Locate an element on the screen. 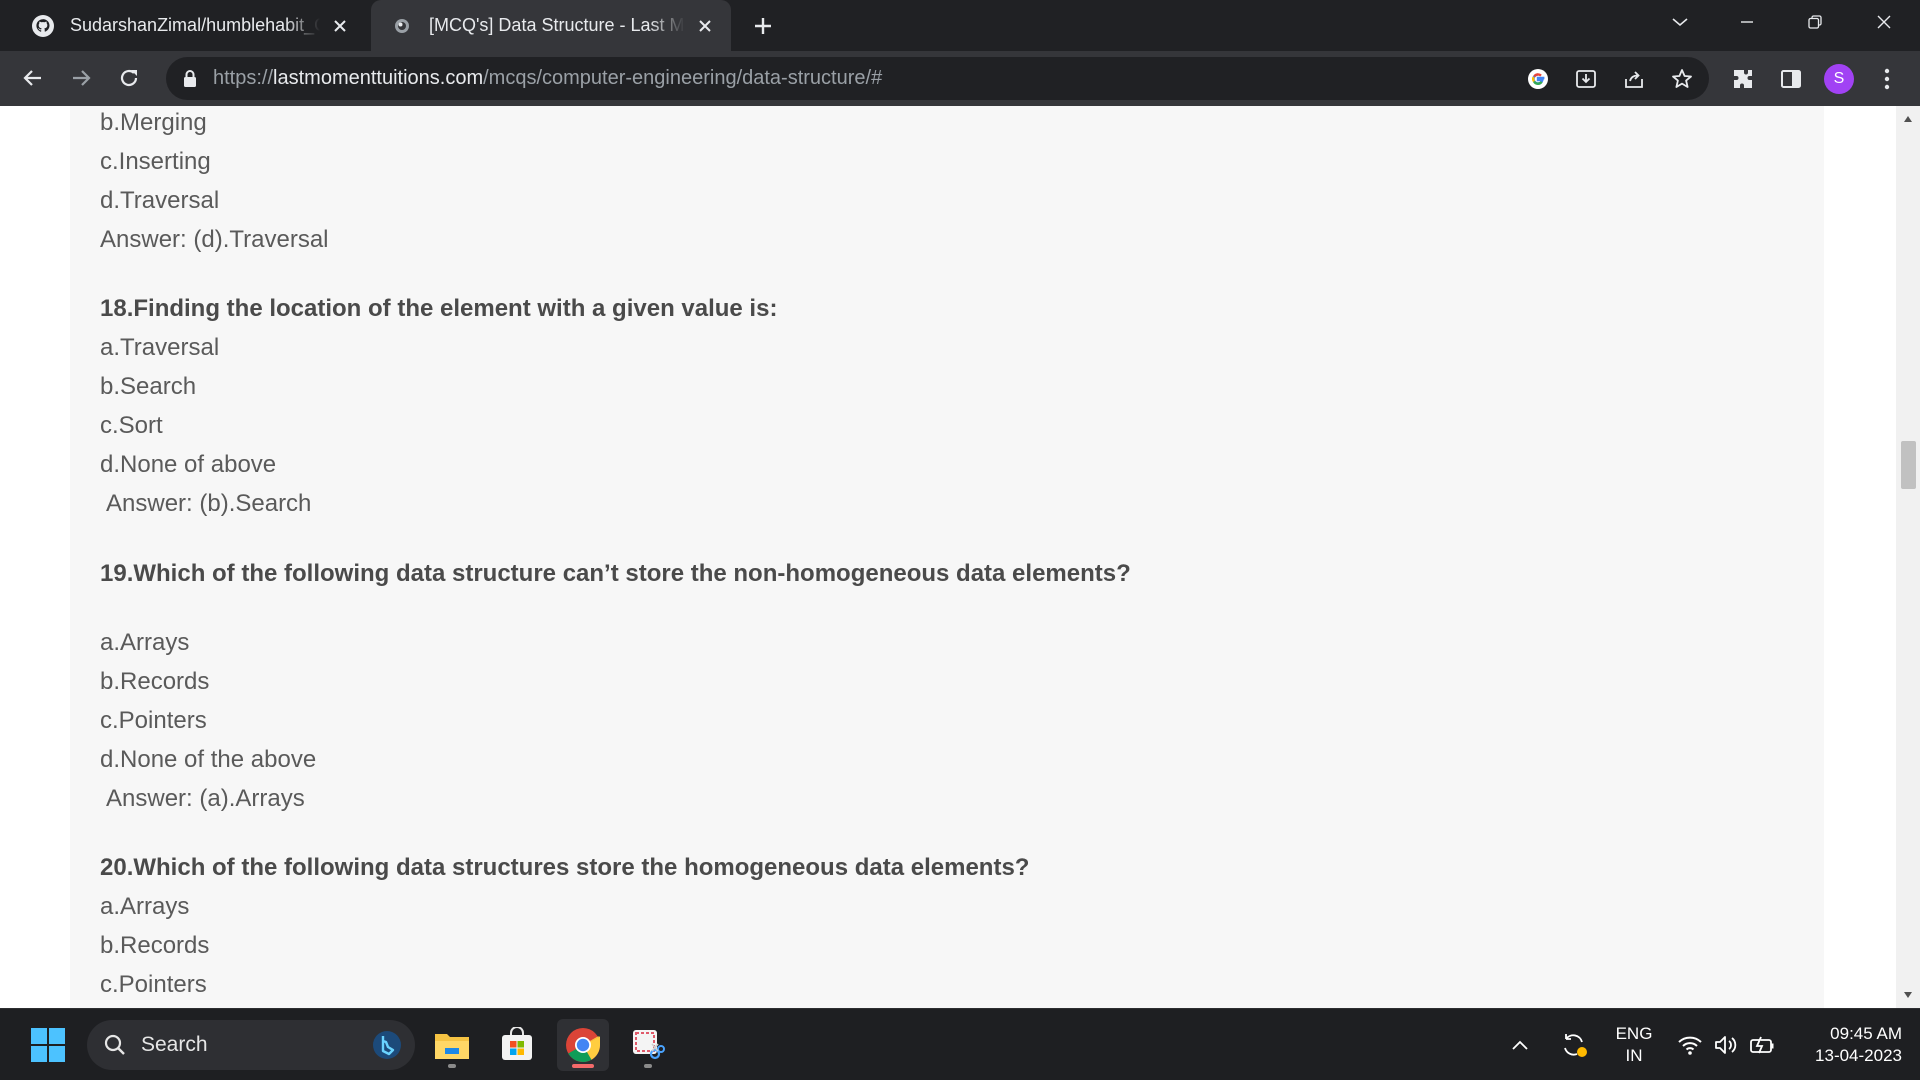 This screenshot has height=1080, width=1920. clock-time: 09:45 AM is located at coordinates (1866, 1033).